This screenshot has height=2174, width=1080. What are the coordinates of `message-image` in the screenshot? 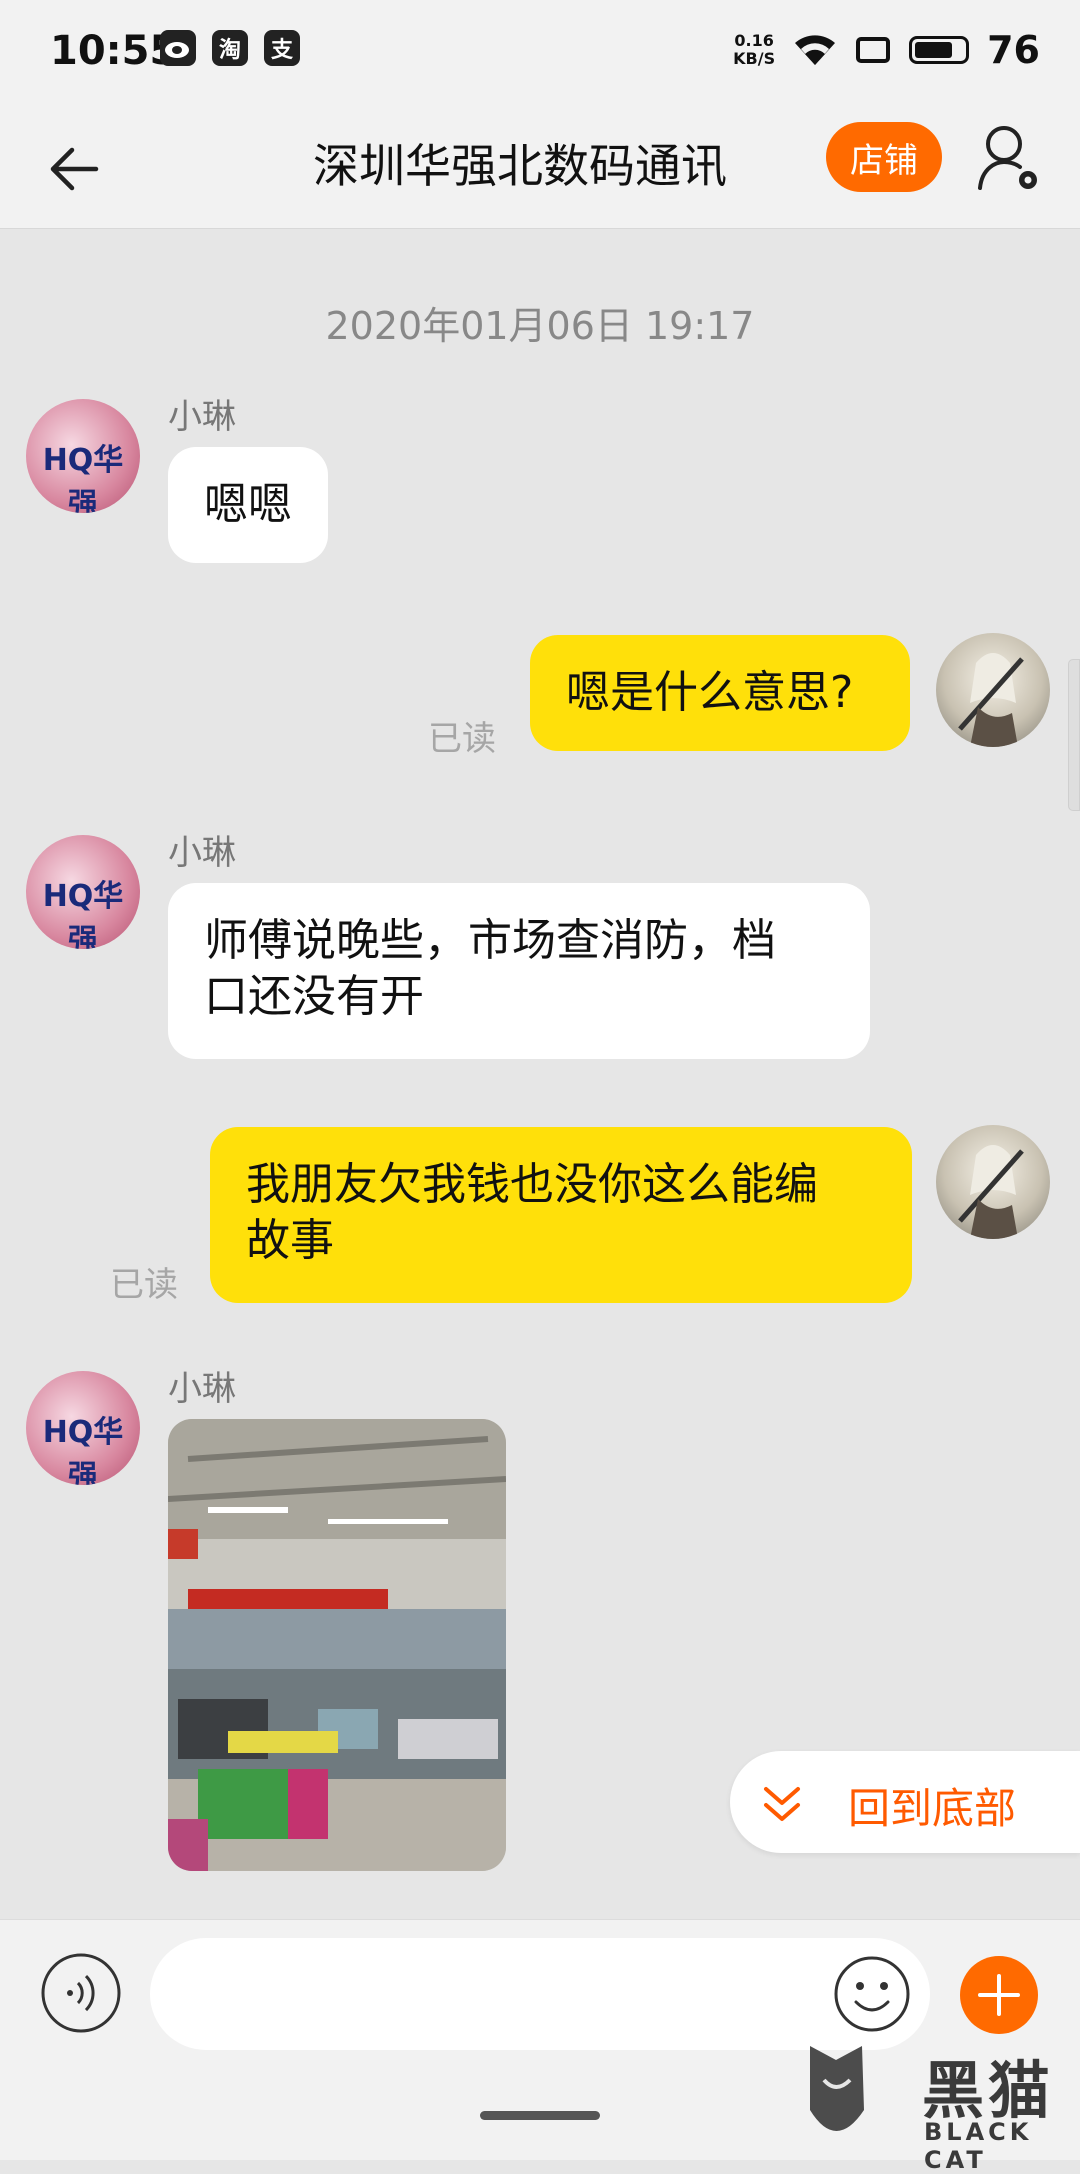 It's located at (337, 1645).